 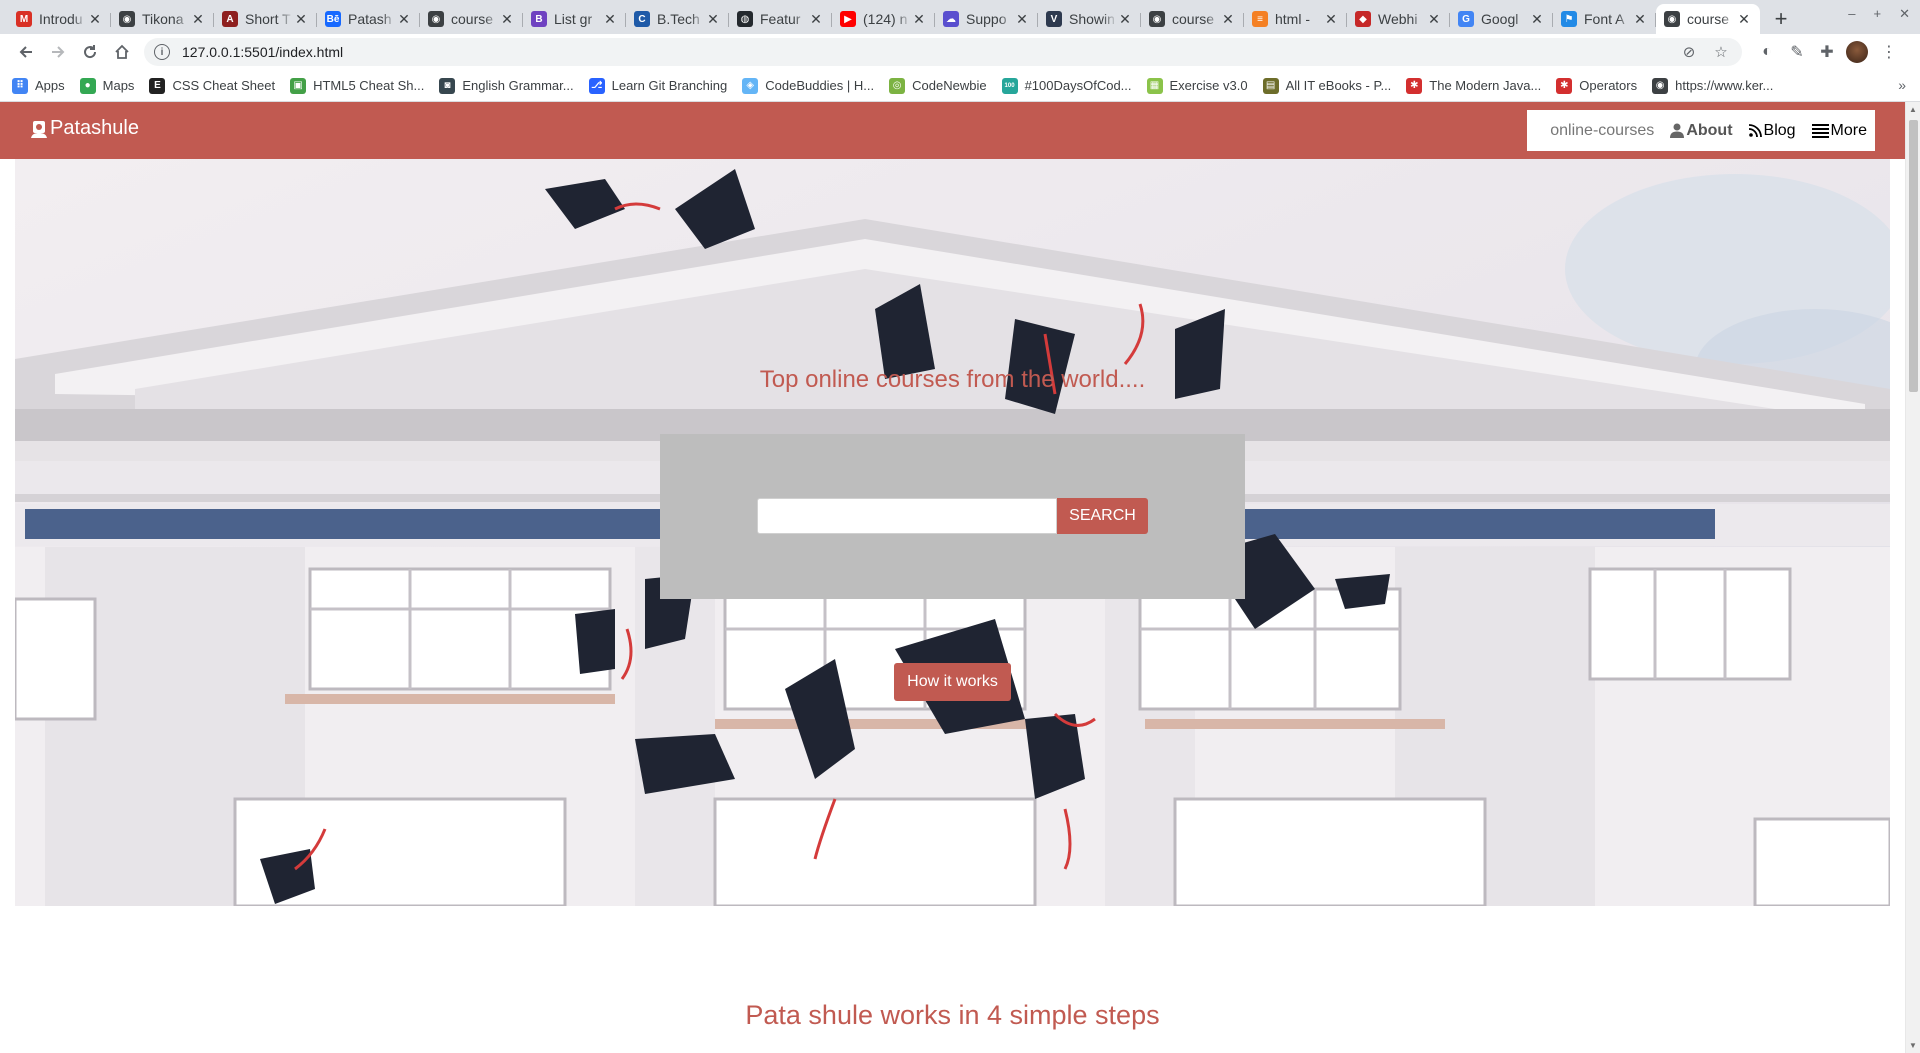 I want to click on home-button, so click(x=122, y=52).